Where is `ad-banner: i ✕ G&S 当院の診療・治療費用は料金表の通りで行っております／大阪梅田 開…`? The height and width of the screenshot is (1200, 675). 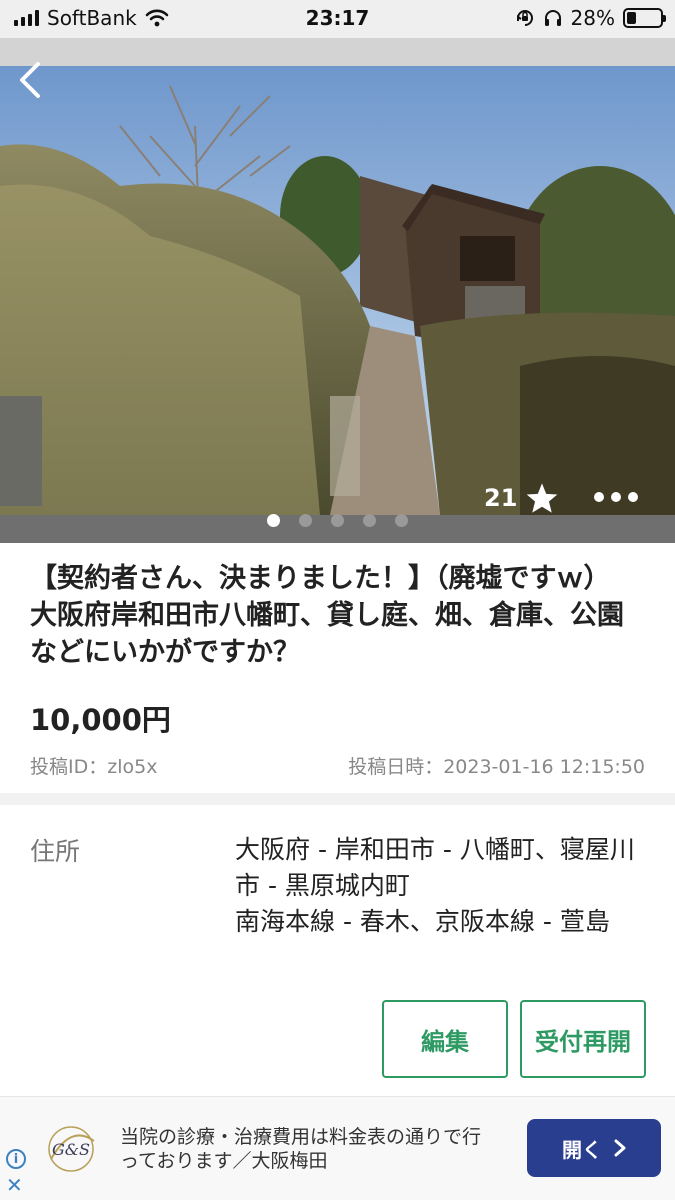 ad-banner: i ✕ G&S 当院の診療・治療費用は料金表の通りで行っております／大阪梅田 開… is located at coordinates (337, 1148).